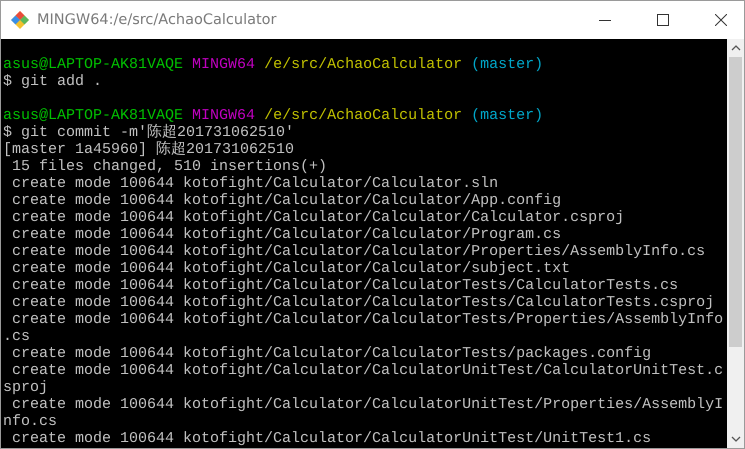 This screenshot has width=745, height=449. Describe the element at coordinates (735, 202) in the screenshot. I see `scrollbar-thumb` at that location.